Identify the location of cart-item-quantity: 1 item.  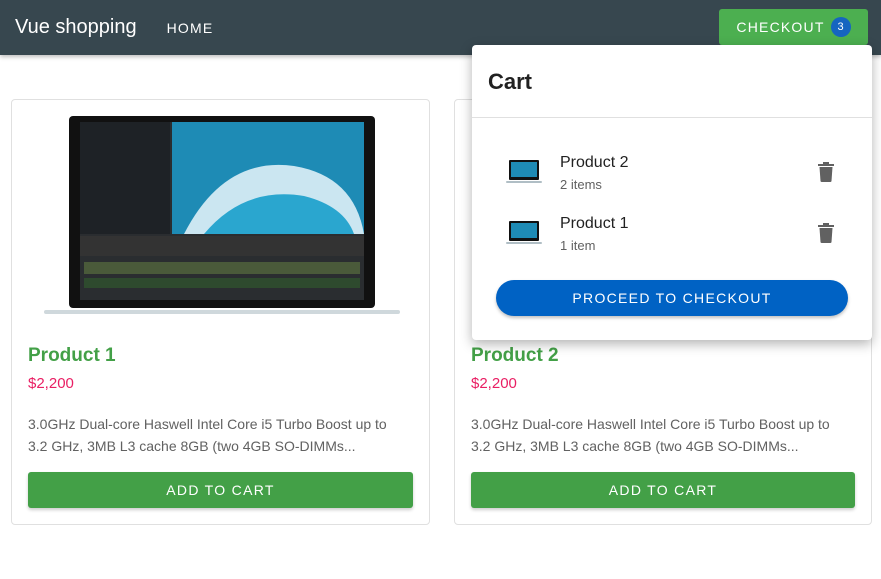
(578, 245).